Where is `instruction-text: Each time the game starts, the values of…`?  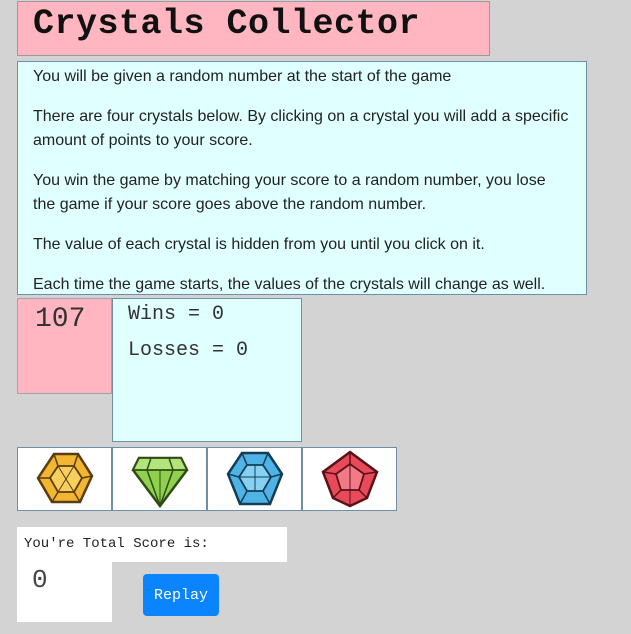 instruction-text: Each time the game starts, the values of… is located at coordinates (289, 284).